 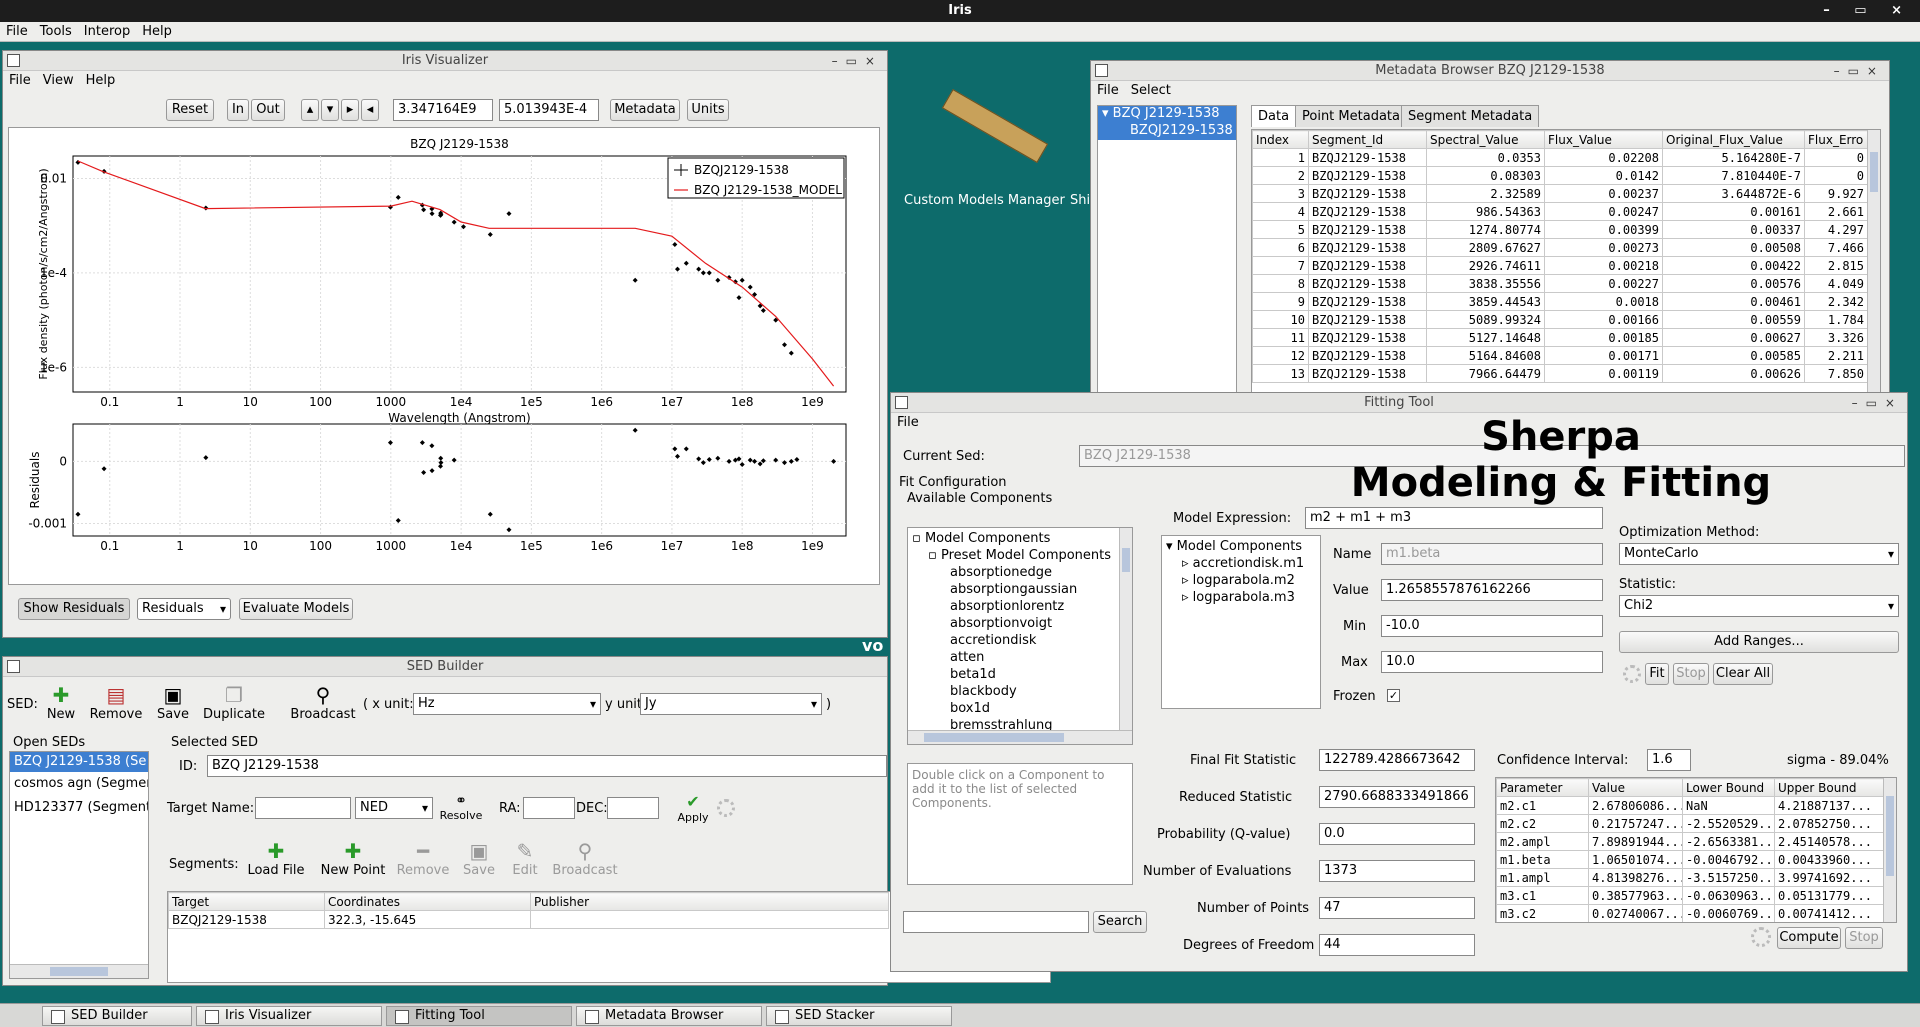 I want to click on resolve-button: ⚭ Resolve, so click(x=461, y=807).